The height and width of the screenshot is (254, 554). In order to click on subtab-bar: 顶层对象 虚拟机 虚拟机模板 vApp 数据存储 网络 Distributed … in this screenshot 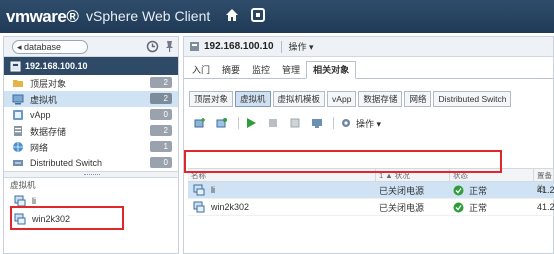, I will do `click(371, 99)`.